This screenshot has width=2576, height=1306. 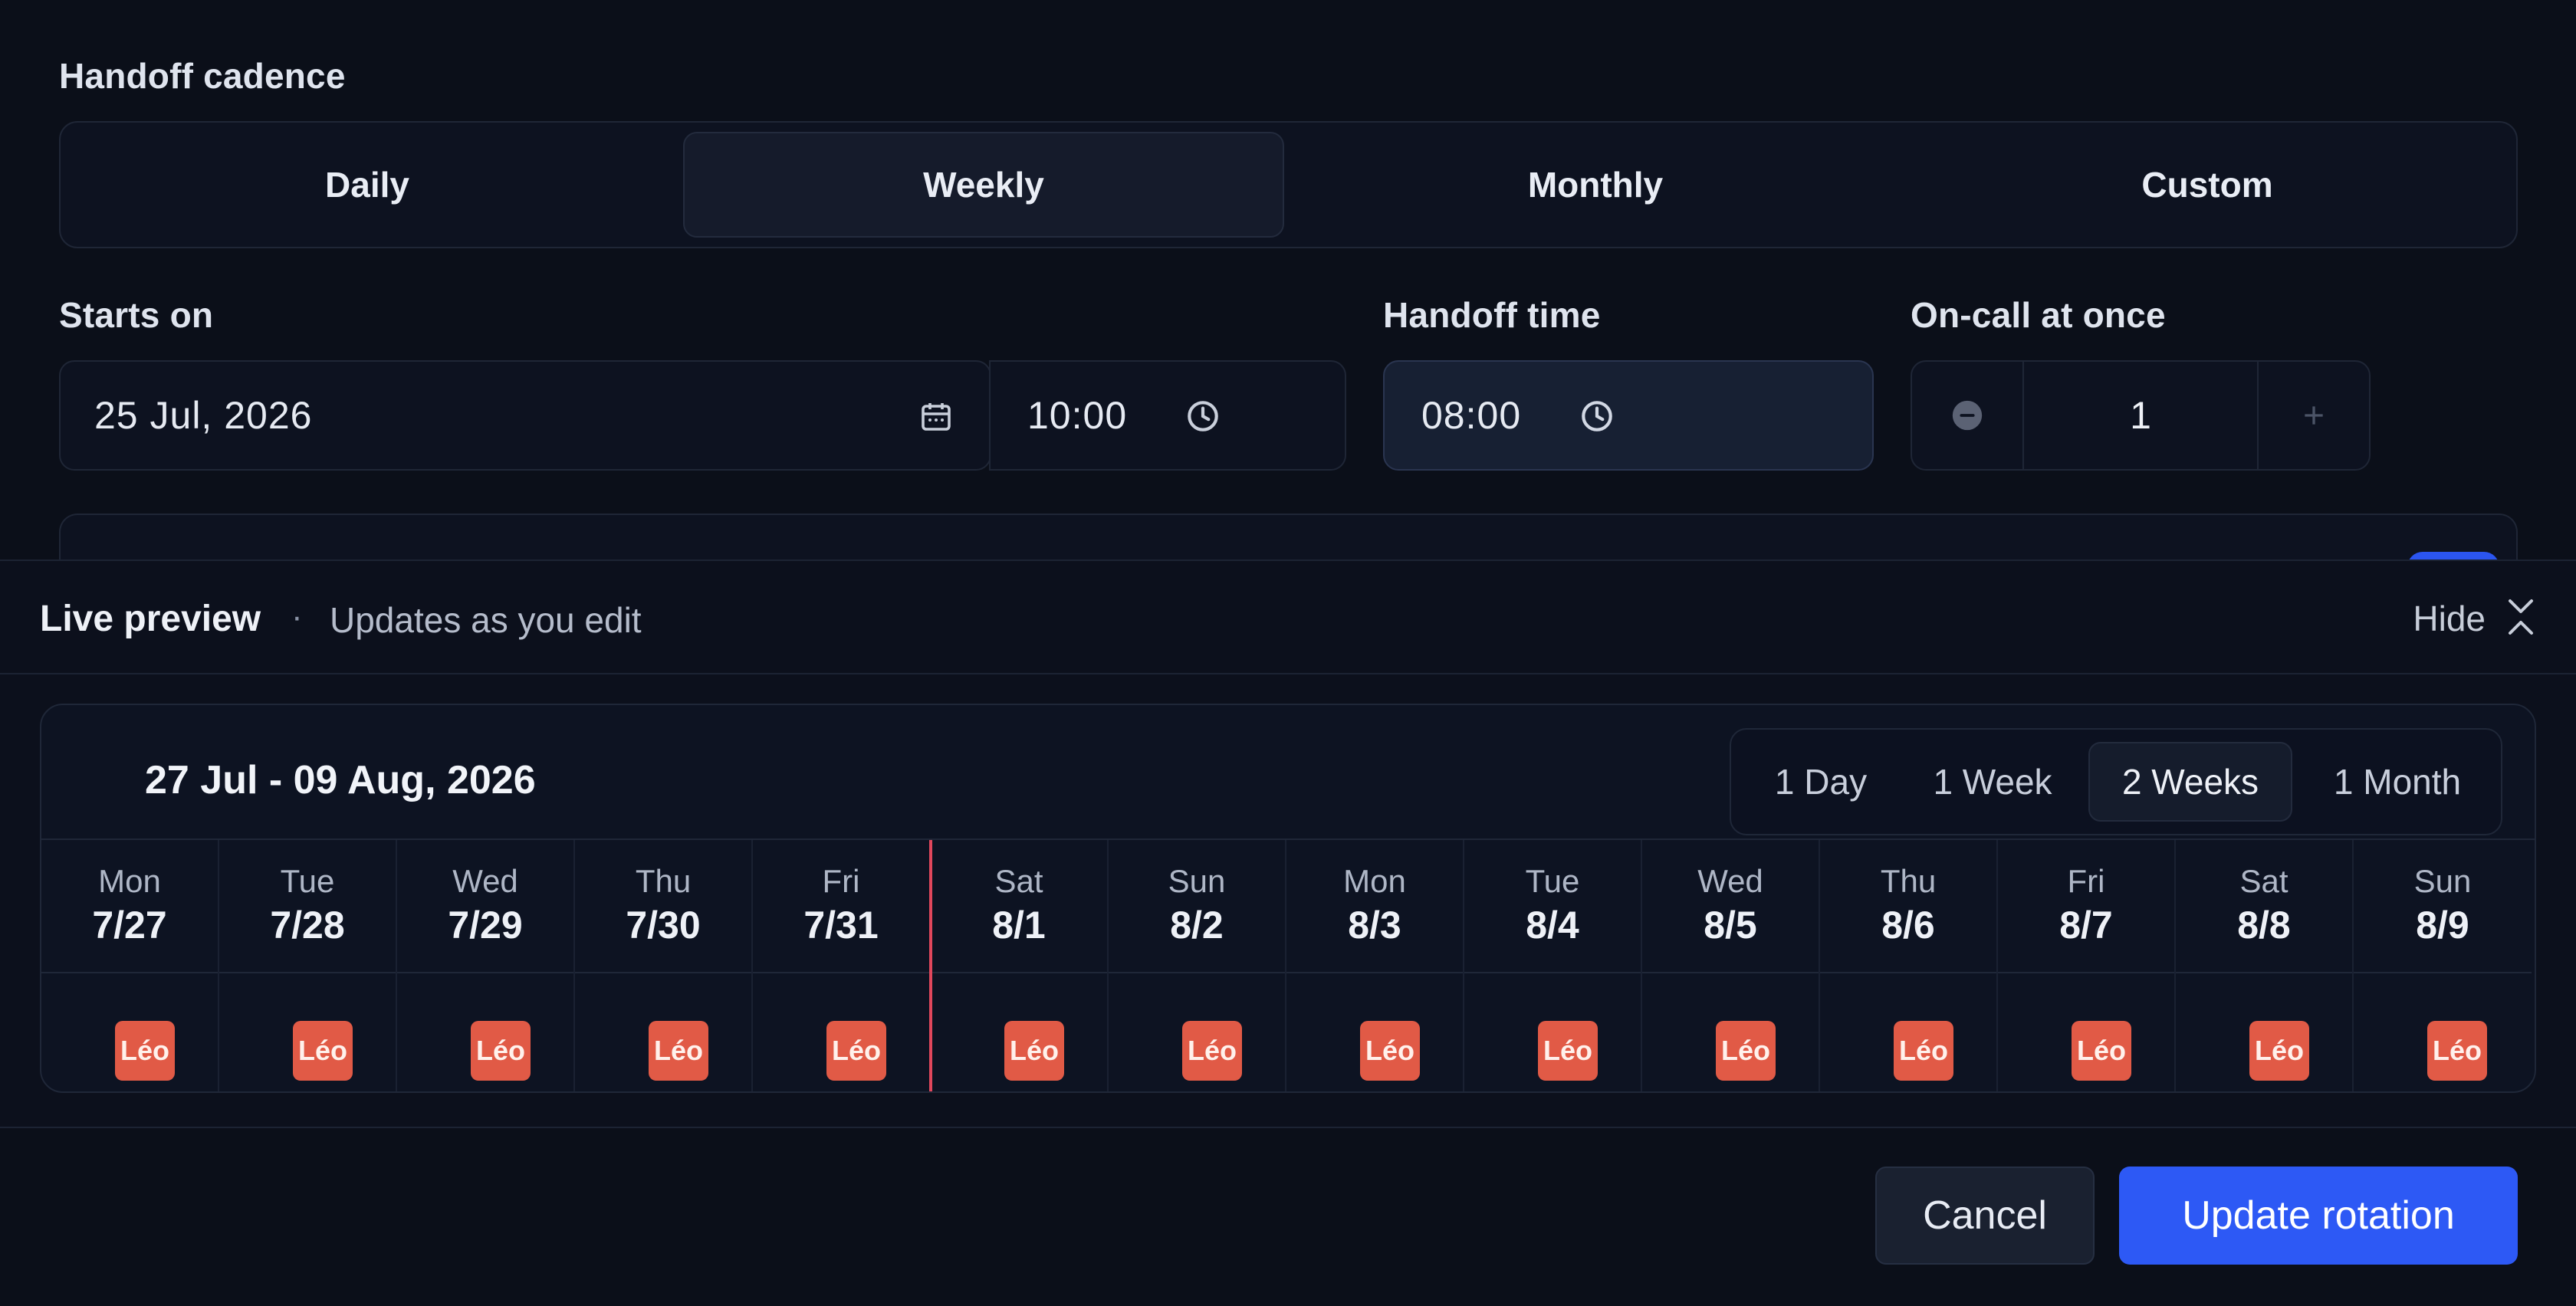 I want to click on day-date: 7/29, so click(x=485, y=926).